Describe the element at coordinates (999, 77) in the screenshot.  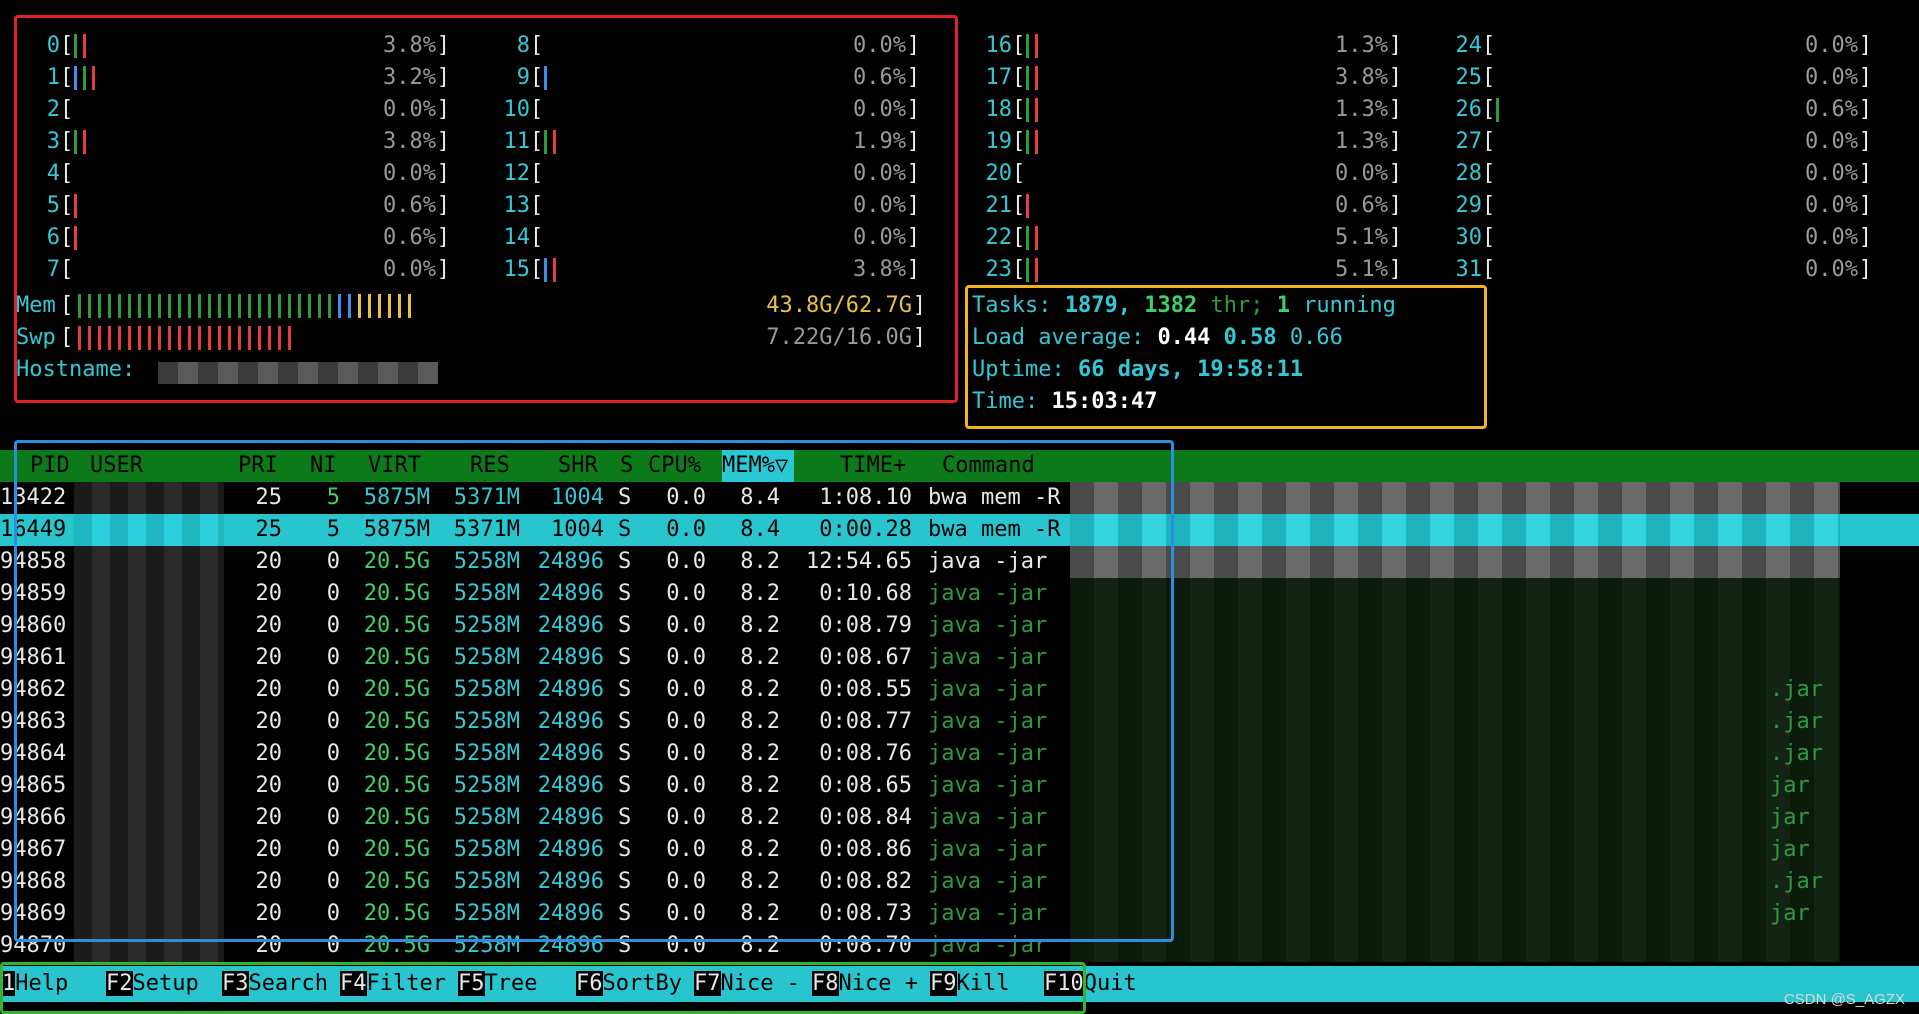
I see `cpu-id: 17` at that location.